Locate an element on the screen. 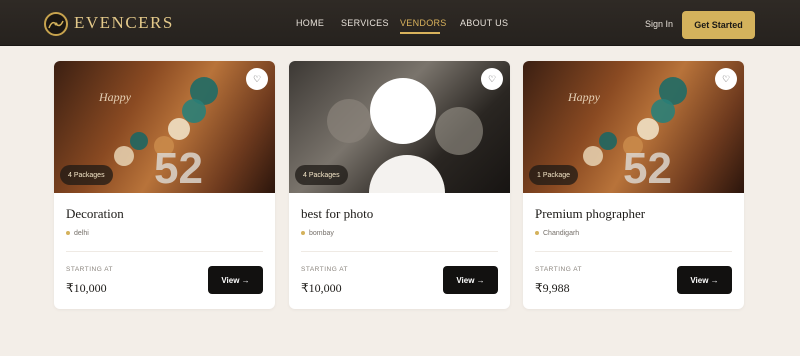  get-started-button: Get Started is located at coordinates (718, 25).